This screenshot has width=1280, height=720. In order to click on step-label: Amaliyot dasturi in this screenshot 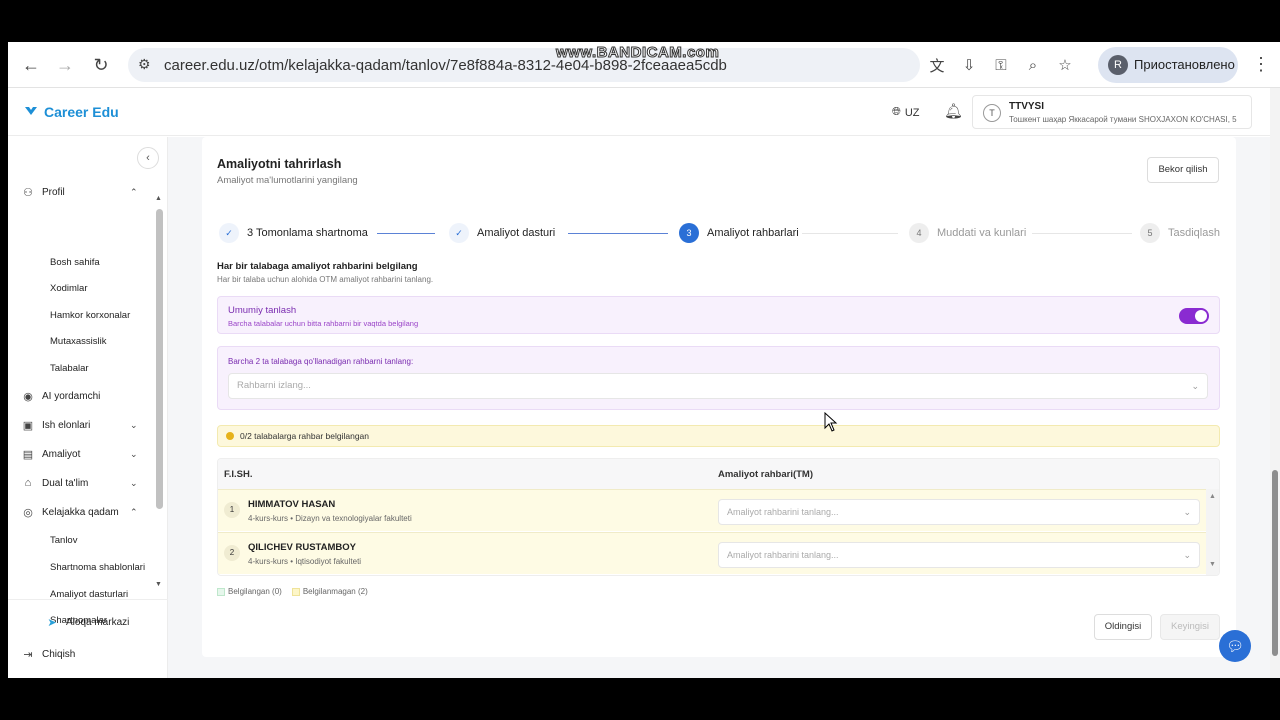, I will do `click(516, 233)`.